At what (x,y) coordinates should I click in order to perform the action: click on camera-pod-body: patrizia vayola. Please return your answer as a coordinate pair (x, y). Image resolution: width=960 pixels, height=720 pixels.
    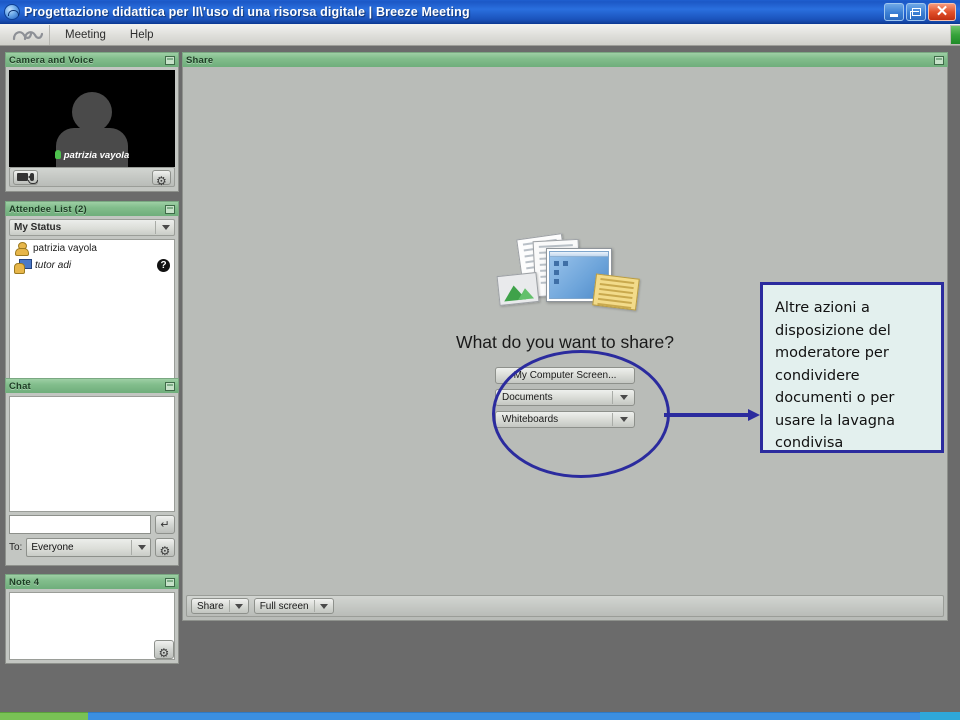
    Looking at the image, I should click on (92, 129).